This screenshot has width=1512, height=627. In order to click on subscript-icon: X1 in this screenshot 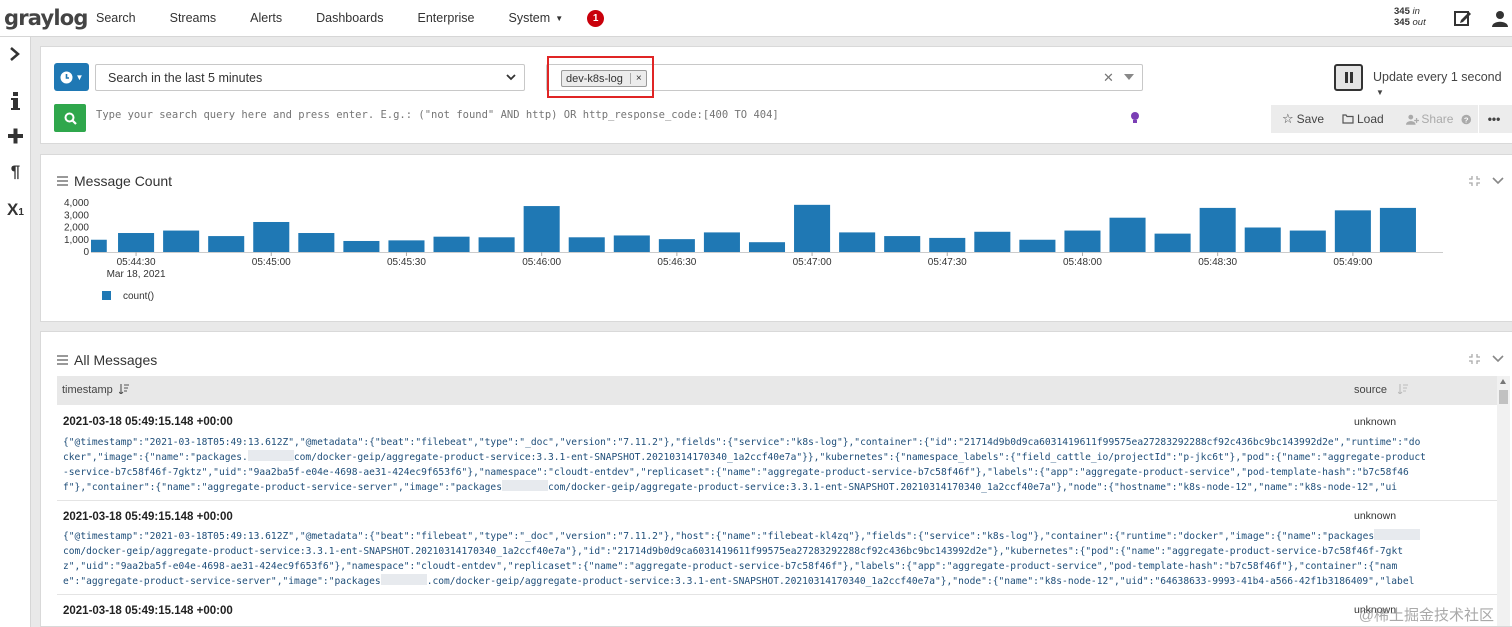, I will do `click(15, 210)`.